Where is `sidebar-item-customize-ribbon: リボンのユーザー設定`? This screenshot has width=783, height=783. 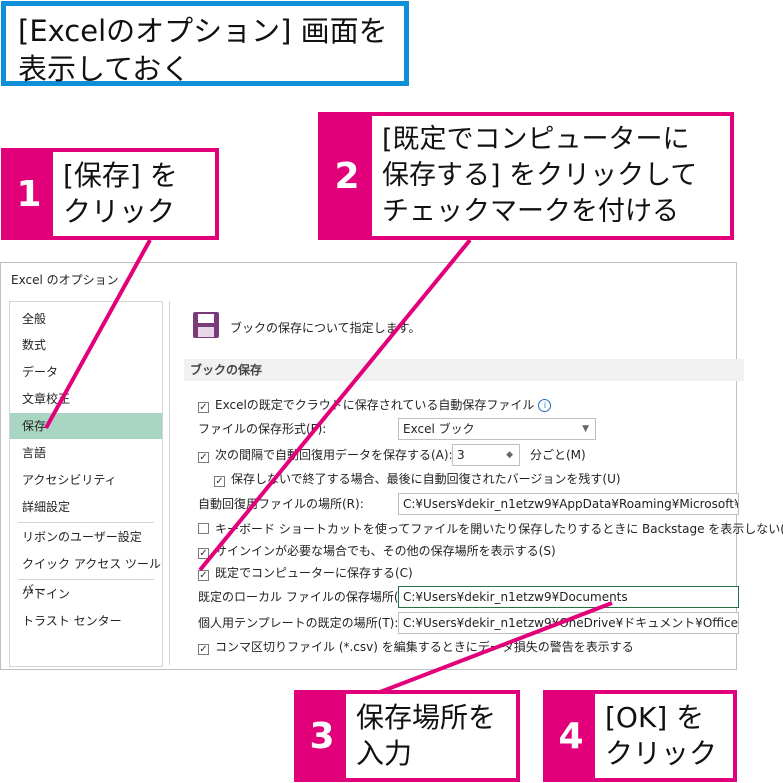 sidebar-item-customize-ribbon: リボンのユーザー設定 is located at coordinates (86, 537).